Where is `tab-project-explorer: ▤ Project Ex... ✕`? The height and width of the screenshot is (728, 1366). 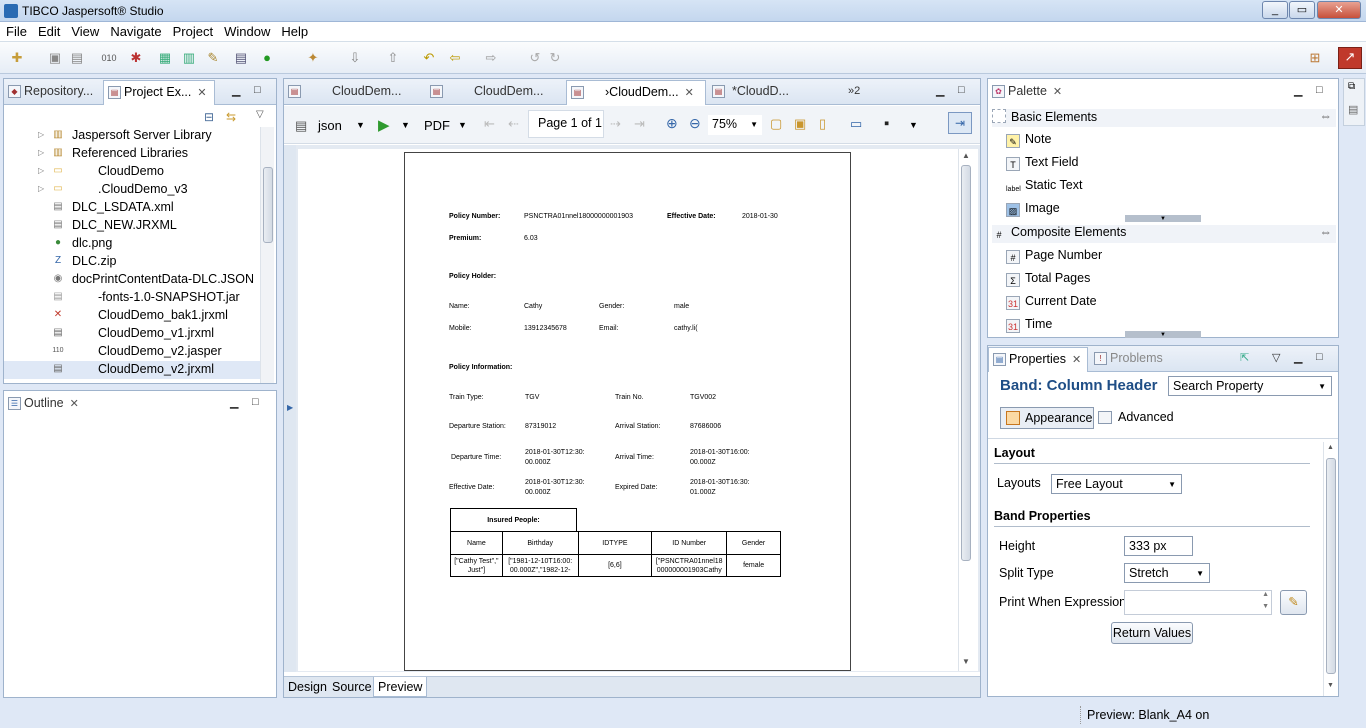
tab-project-explorer: ▤ Project Ex... ✕ is located at coordinates (159, 92).